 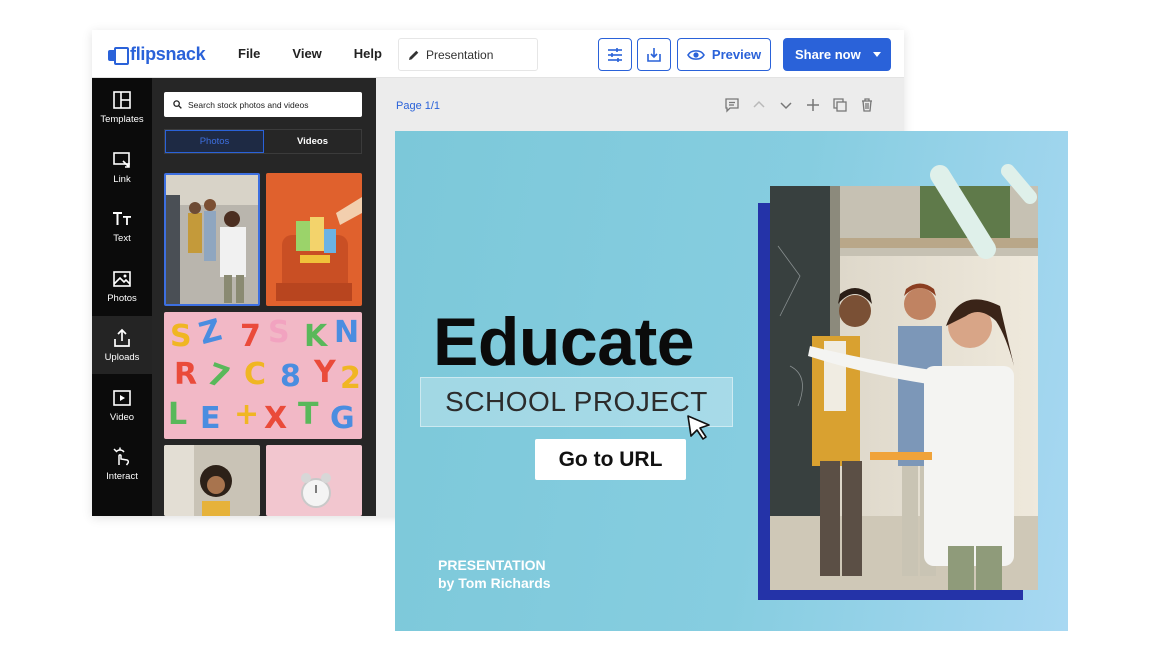 I want to click on preview-button: Preview, so click(x=724, y=54).